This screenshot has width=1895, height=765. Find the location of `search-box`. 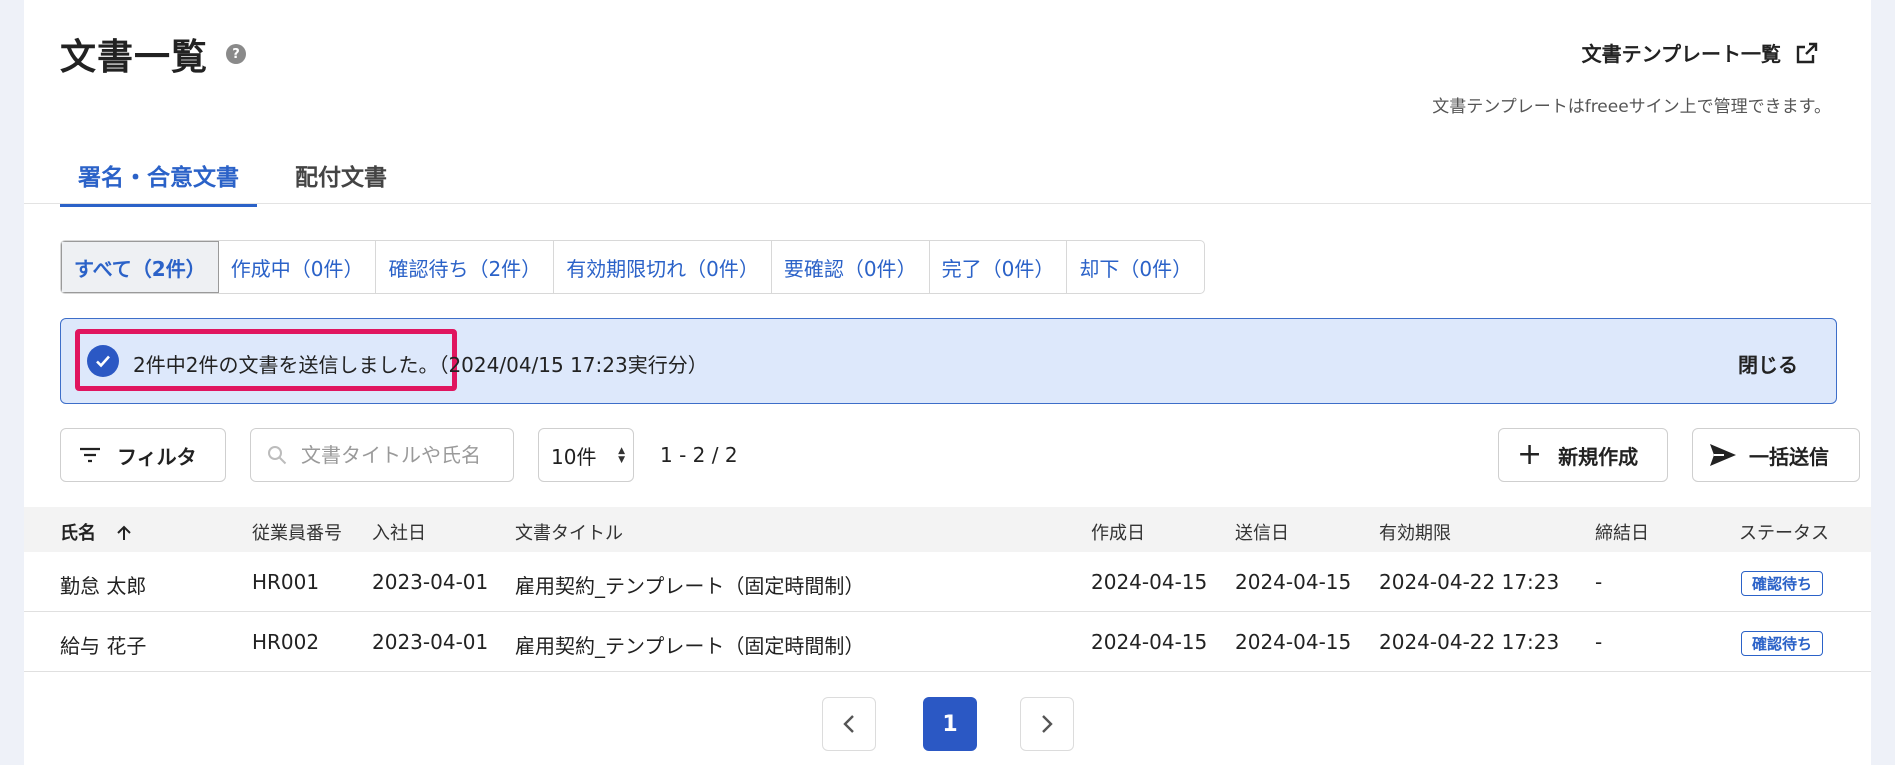

search-box is located at coordinates (382, 455).